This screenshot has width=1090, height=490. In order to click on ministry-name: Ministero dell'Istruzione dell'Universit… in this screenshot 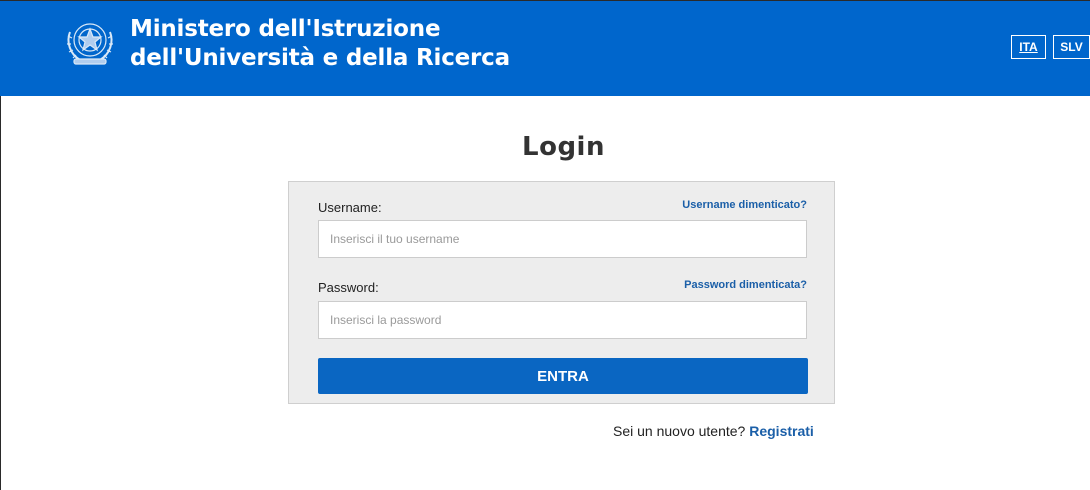, I will do `click(320, 44)`.